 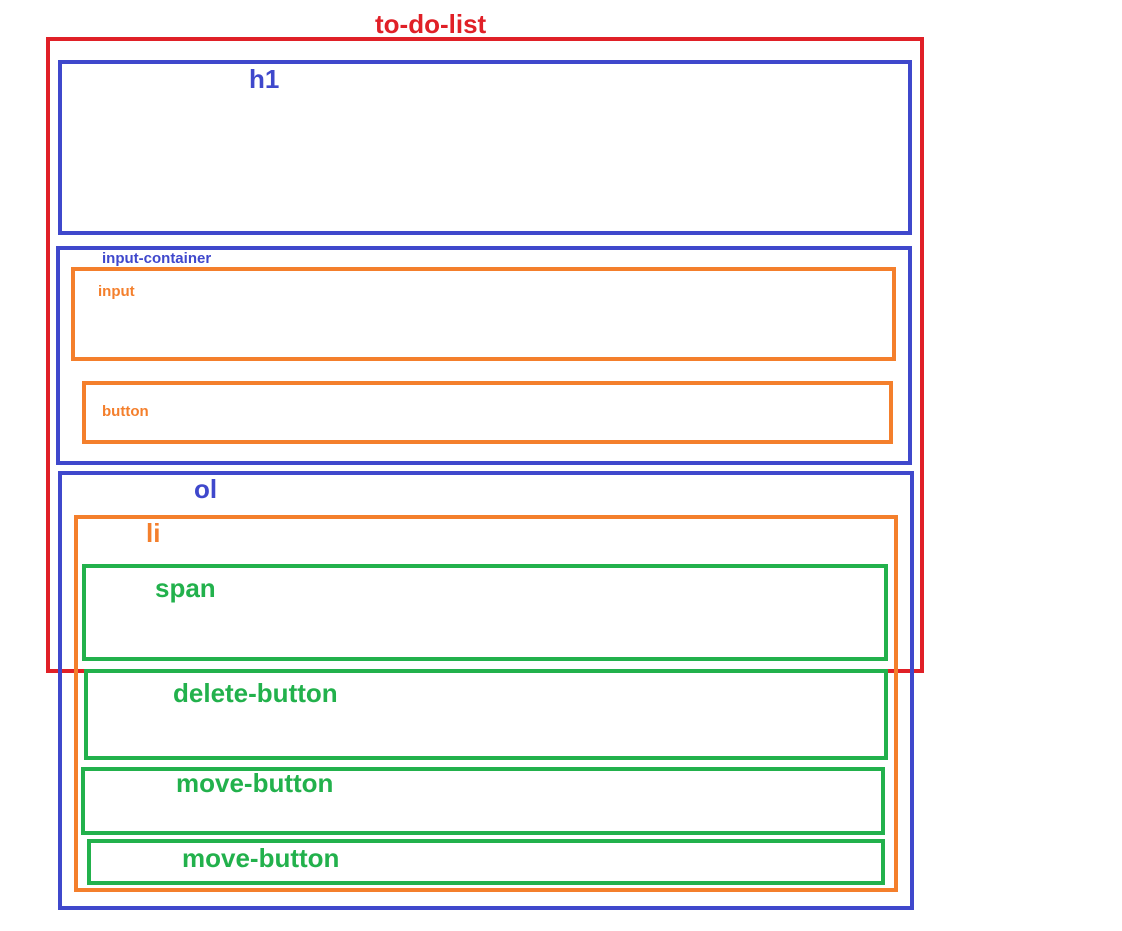 What do you see at coordinates (487, 412) in the screenshot?
I see `button-box` at bounding box center [487, 412].